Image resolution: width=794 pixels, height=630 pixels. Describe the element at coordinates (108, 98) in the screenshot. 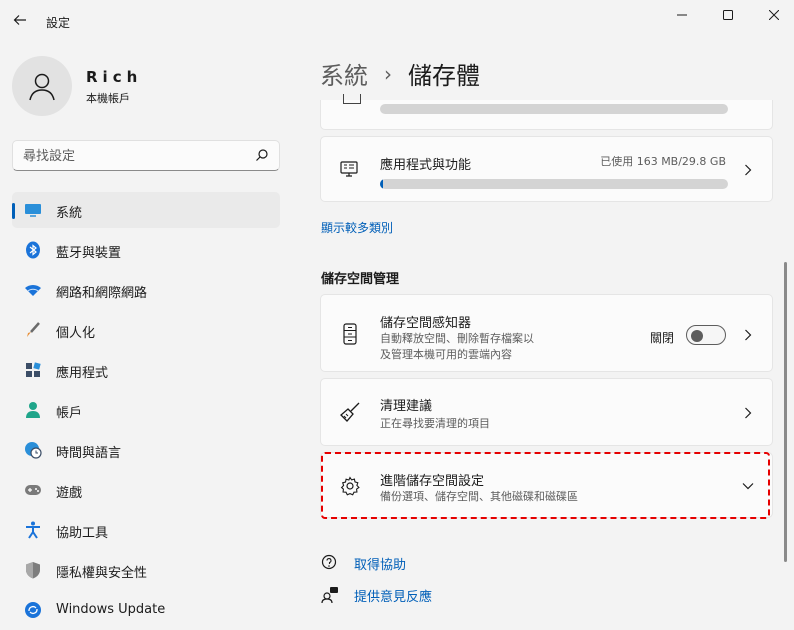

I see `account-type: 本機帳戶` at that location.